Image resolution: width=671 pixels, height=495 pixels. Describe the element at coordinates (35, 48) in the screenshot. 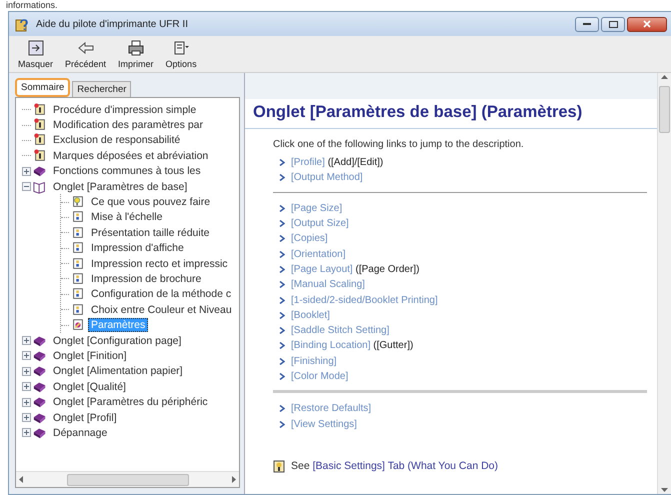

I see `hide-pane-icon` at that location.